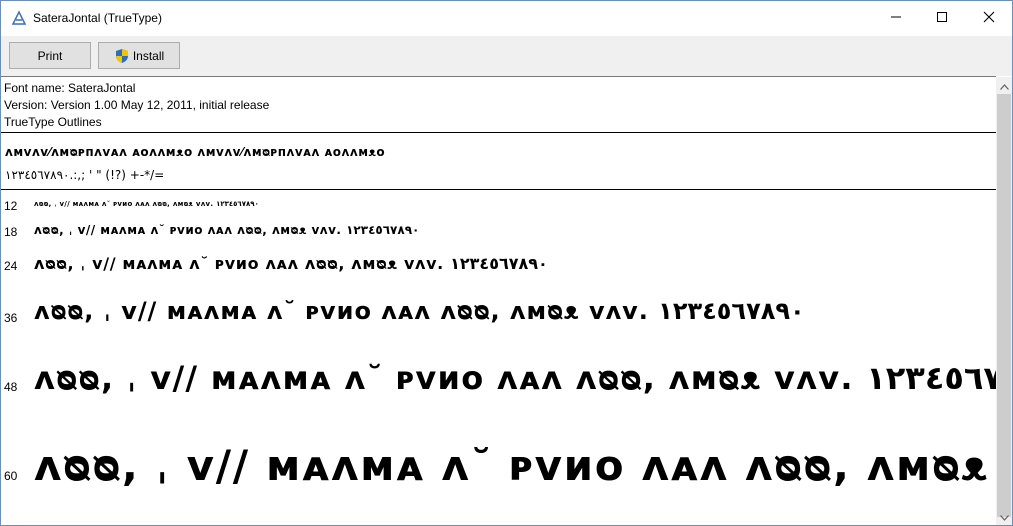 The height and width of the screenshot is (526, 1013). Describe the element at coordinates (97, 18) in the screenshot. I see `window-title: SateraJontal (TrueType)` at that location.